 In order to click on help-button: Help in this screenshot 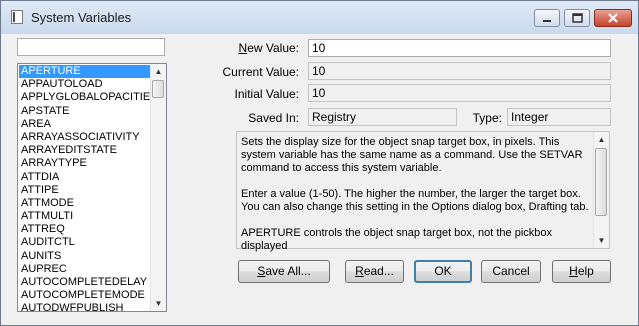, I will do `click(581, 271)`.